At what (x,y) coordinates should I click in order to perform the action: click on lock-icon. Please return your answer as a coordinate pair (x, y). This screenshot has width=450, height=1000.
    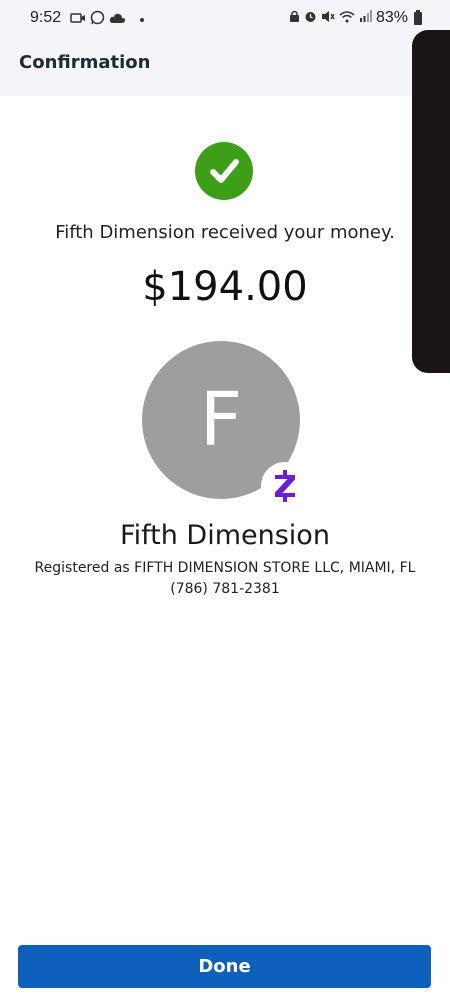
    Looking at the image, I should click on (294, 18).